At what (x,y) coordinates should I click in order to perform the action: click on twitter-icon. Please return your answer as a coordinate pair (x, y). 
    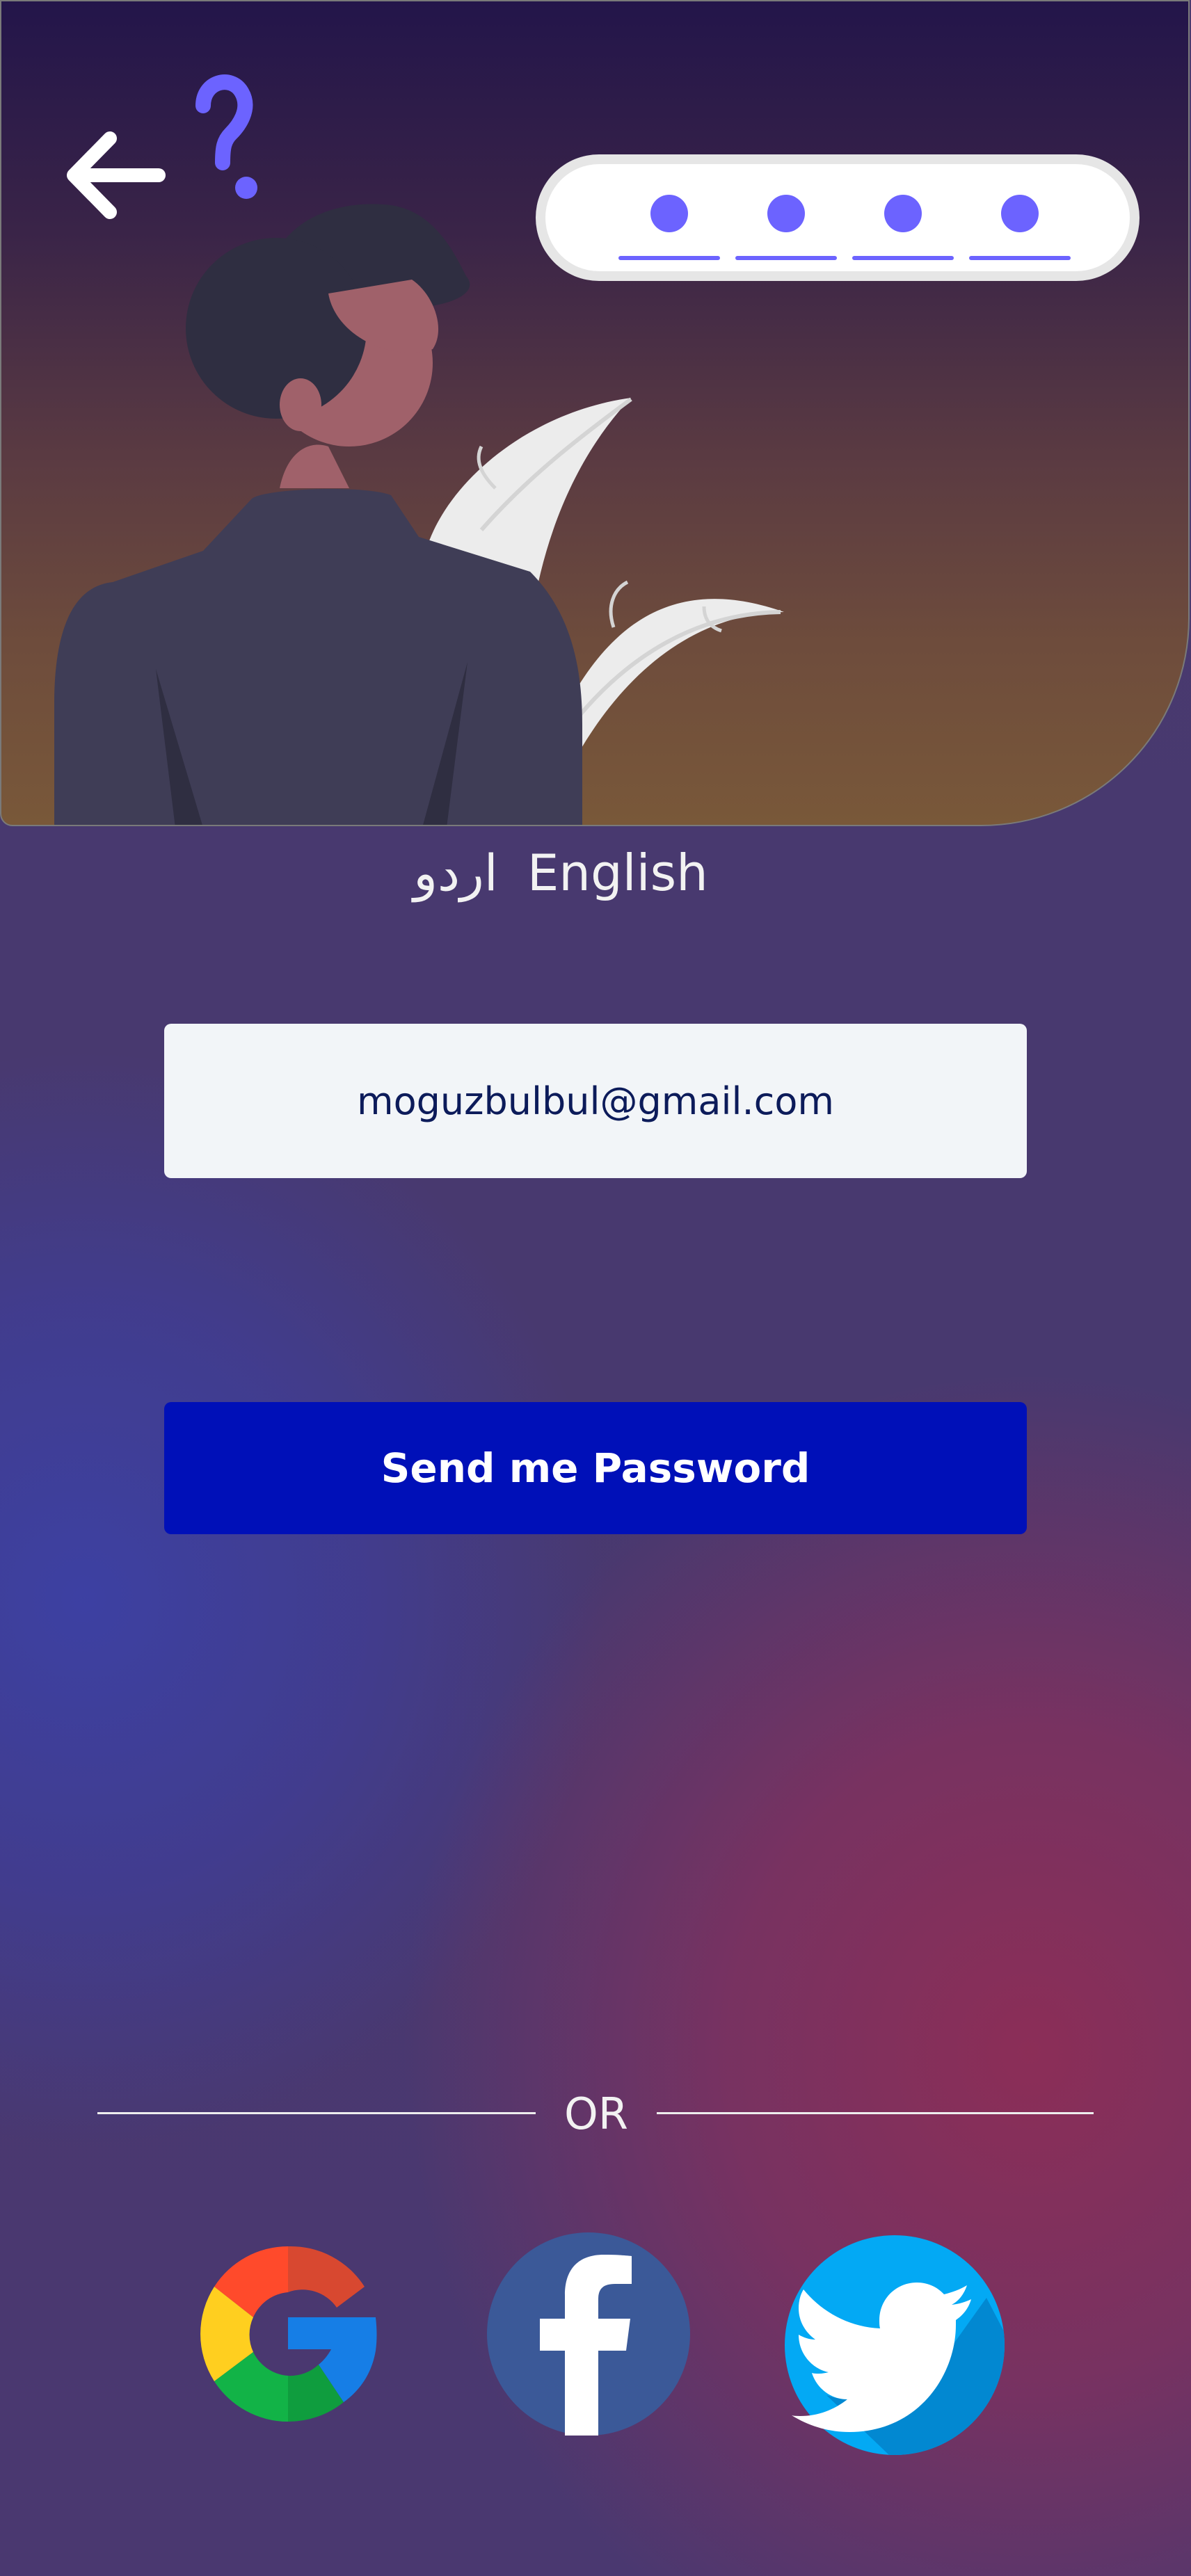
    Looking at the image, I should click on (895, 2345).